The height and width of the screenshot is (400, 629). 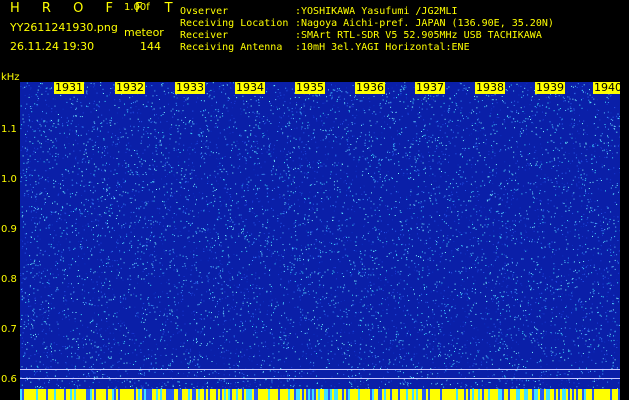 What do you see at coordinates (130, 87) in the screenshot?
I see `x-tick-label: 1932` at bounding box center [130, 87].